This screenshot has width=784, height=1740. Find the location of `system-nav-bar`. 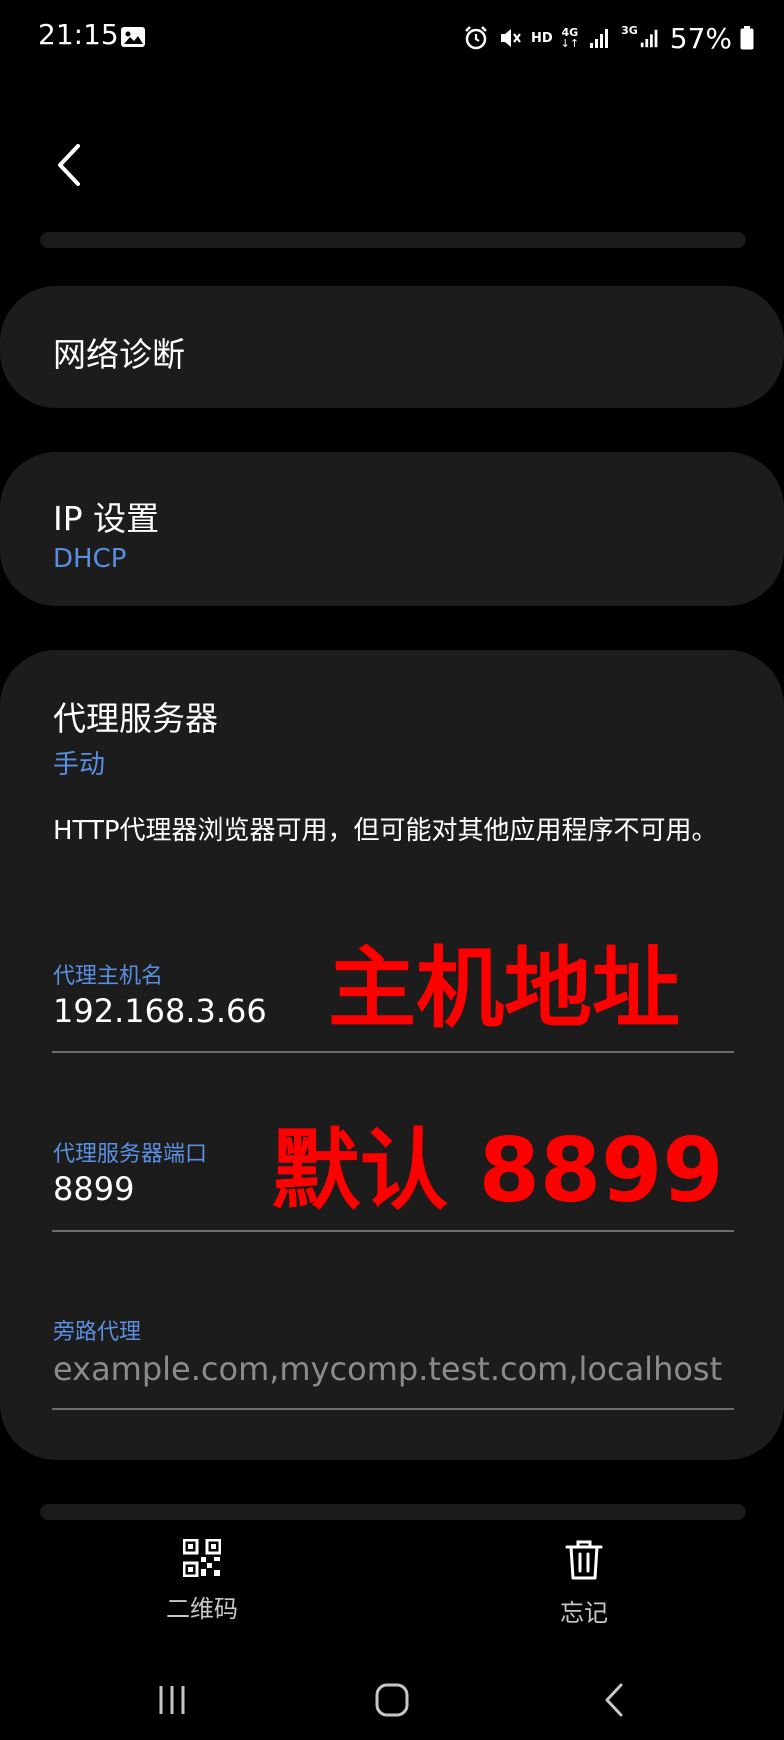

system-nav-bar is located at coordinates (392, 1700).